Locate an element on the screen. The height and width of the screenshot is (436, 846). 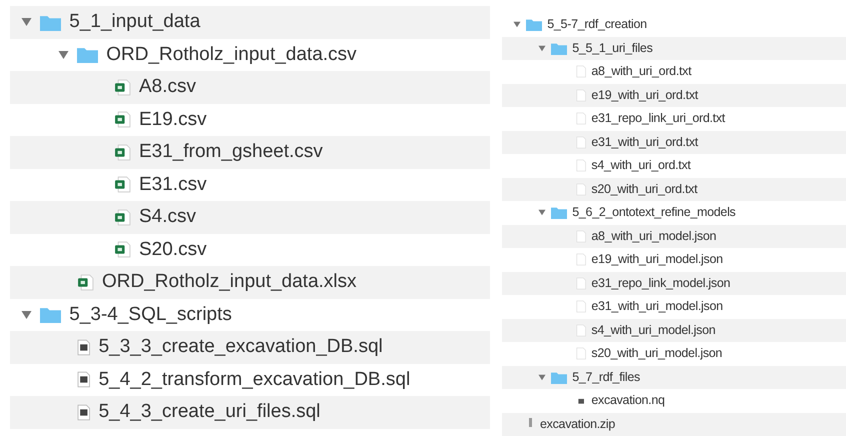
folder-name: 5_7_rdf_files is located at coordinates (606, 377).